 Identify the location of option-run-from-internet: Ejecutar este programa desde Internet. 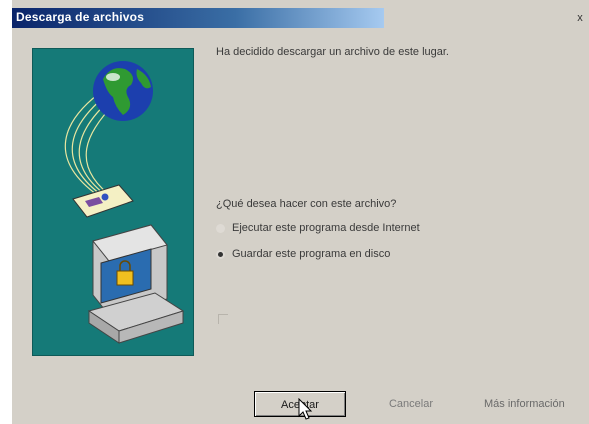
(318, 228).